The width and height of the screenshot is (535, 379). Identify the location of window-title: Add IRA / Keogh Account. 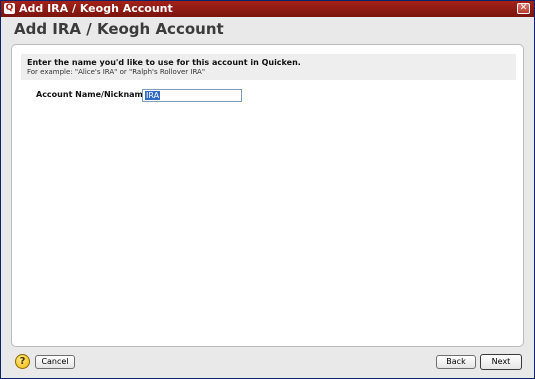
(96, 8).